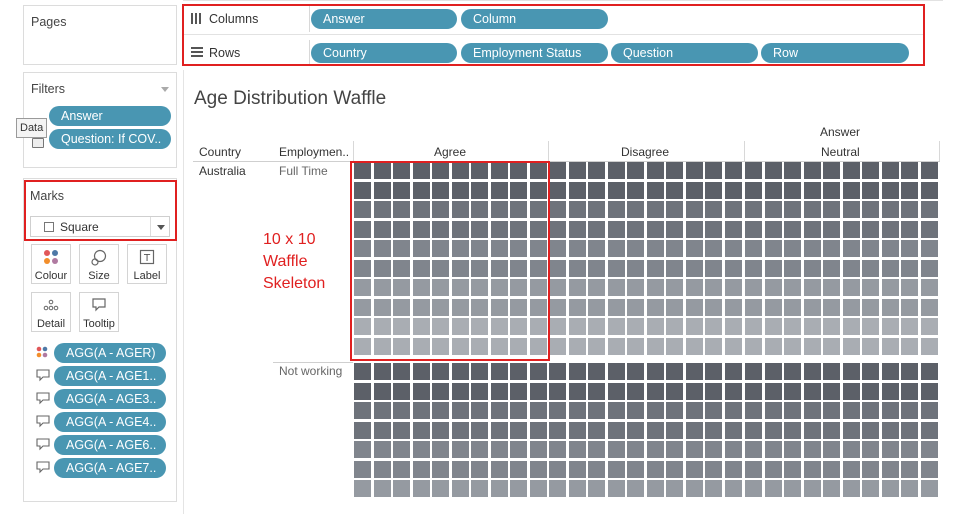 The image size is (960, 514). What do you see at coordinates (110, 376) in the screenshot?
I see `marks-field-pill: AGG(A - AGE1..` at bounding box center [110, 376].